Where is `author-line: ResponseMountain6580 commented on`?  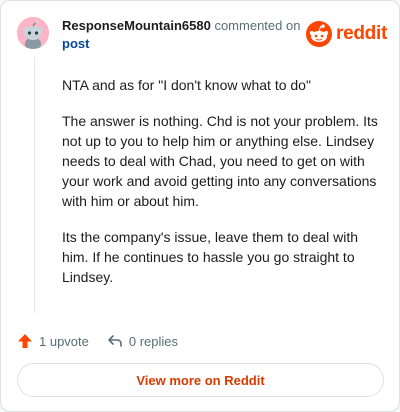 author-line: ResponseMountain6580 commented on is located at coordinates (181, 26).